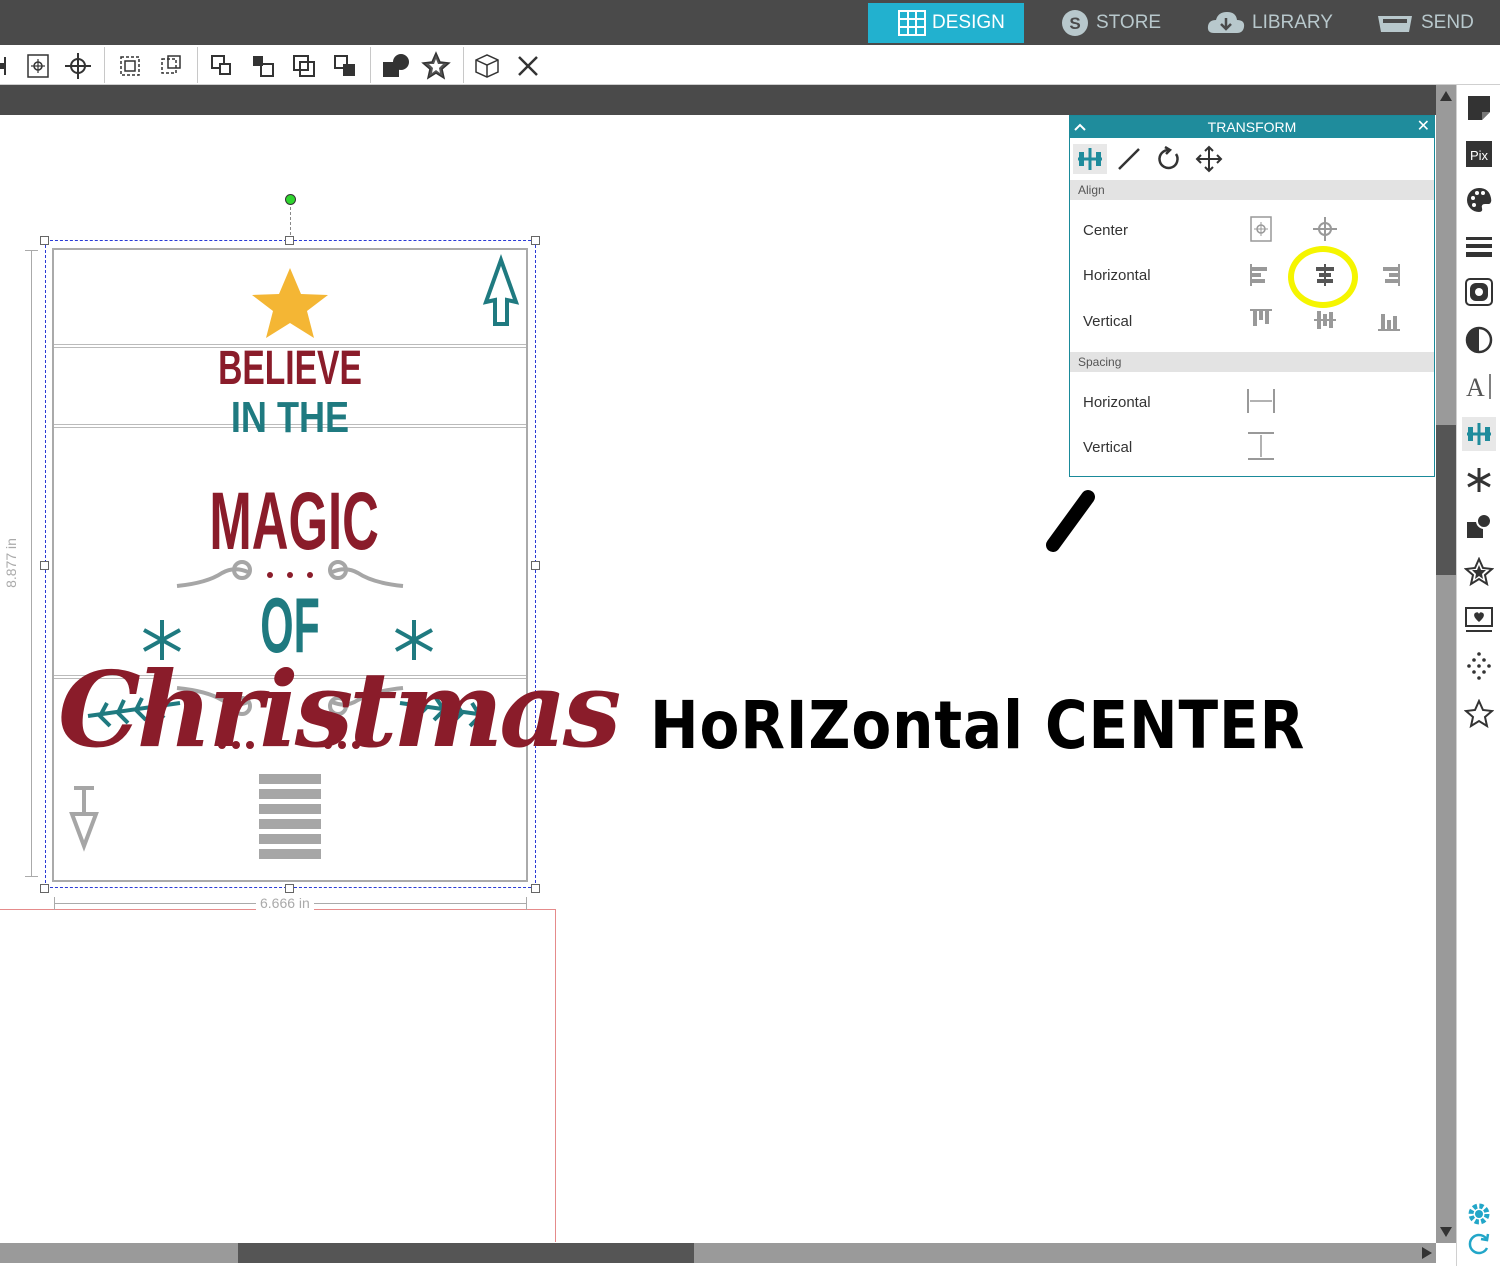  Describe the element at coordinates (501, 290) in the screenshot. I see `arrow-up-icon` at that location.